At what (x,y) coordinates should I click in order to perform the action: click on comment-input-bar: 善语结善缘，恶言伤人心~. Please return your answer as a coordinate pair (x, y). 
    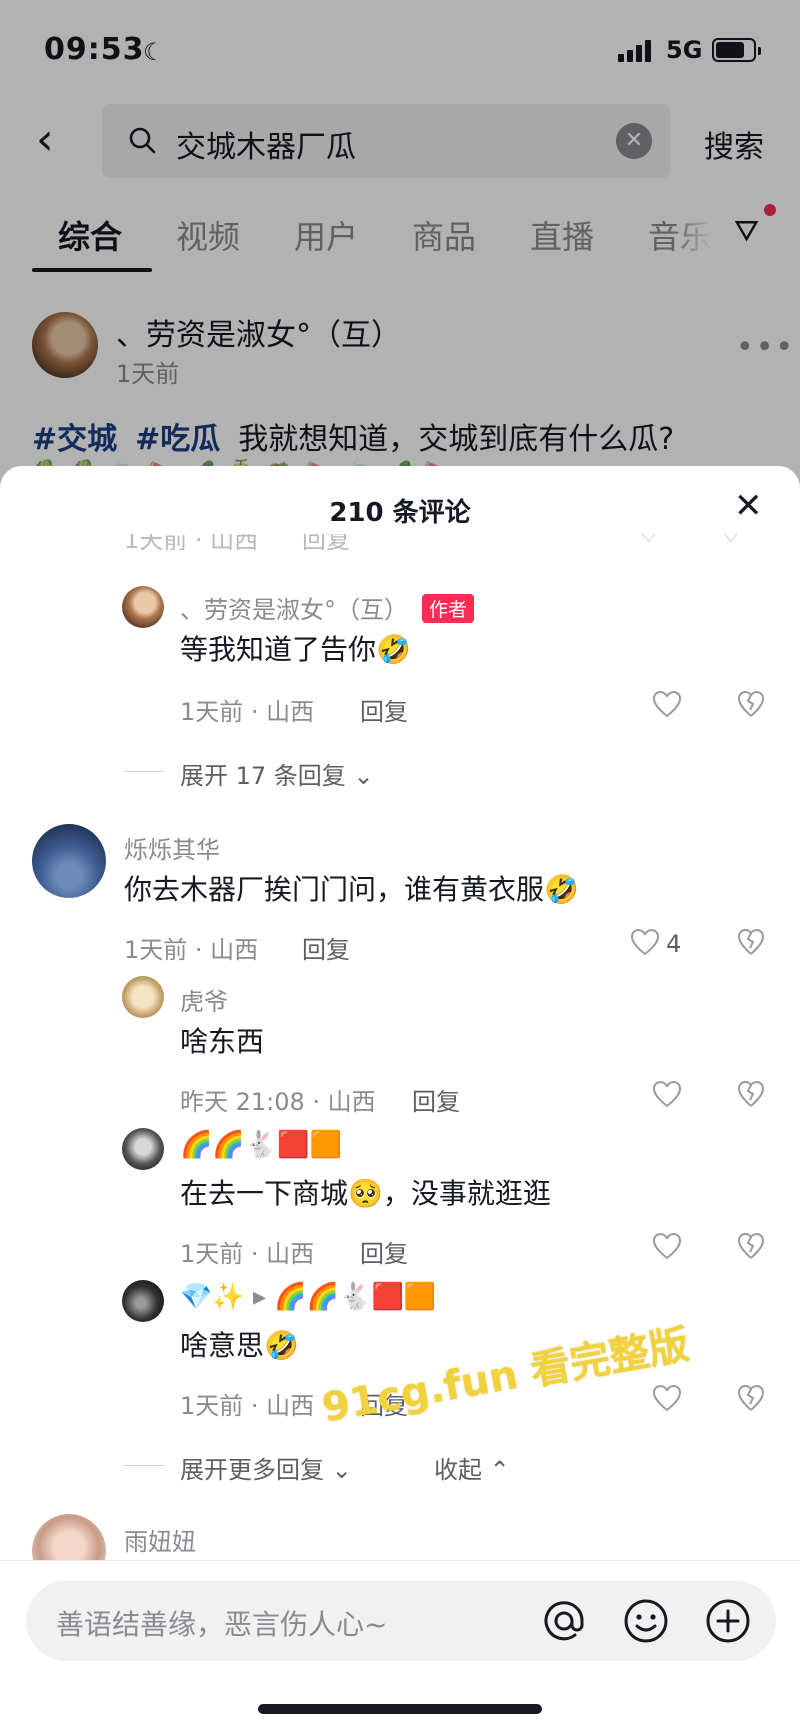
    Looking at the image, I should click on (400, 1646).